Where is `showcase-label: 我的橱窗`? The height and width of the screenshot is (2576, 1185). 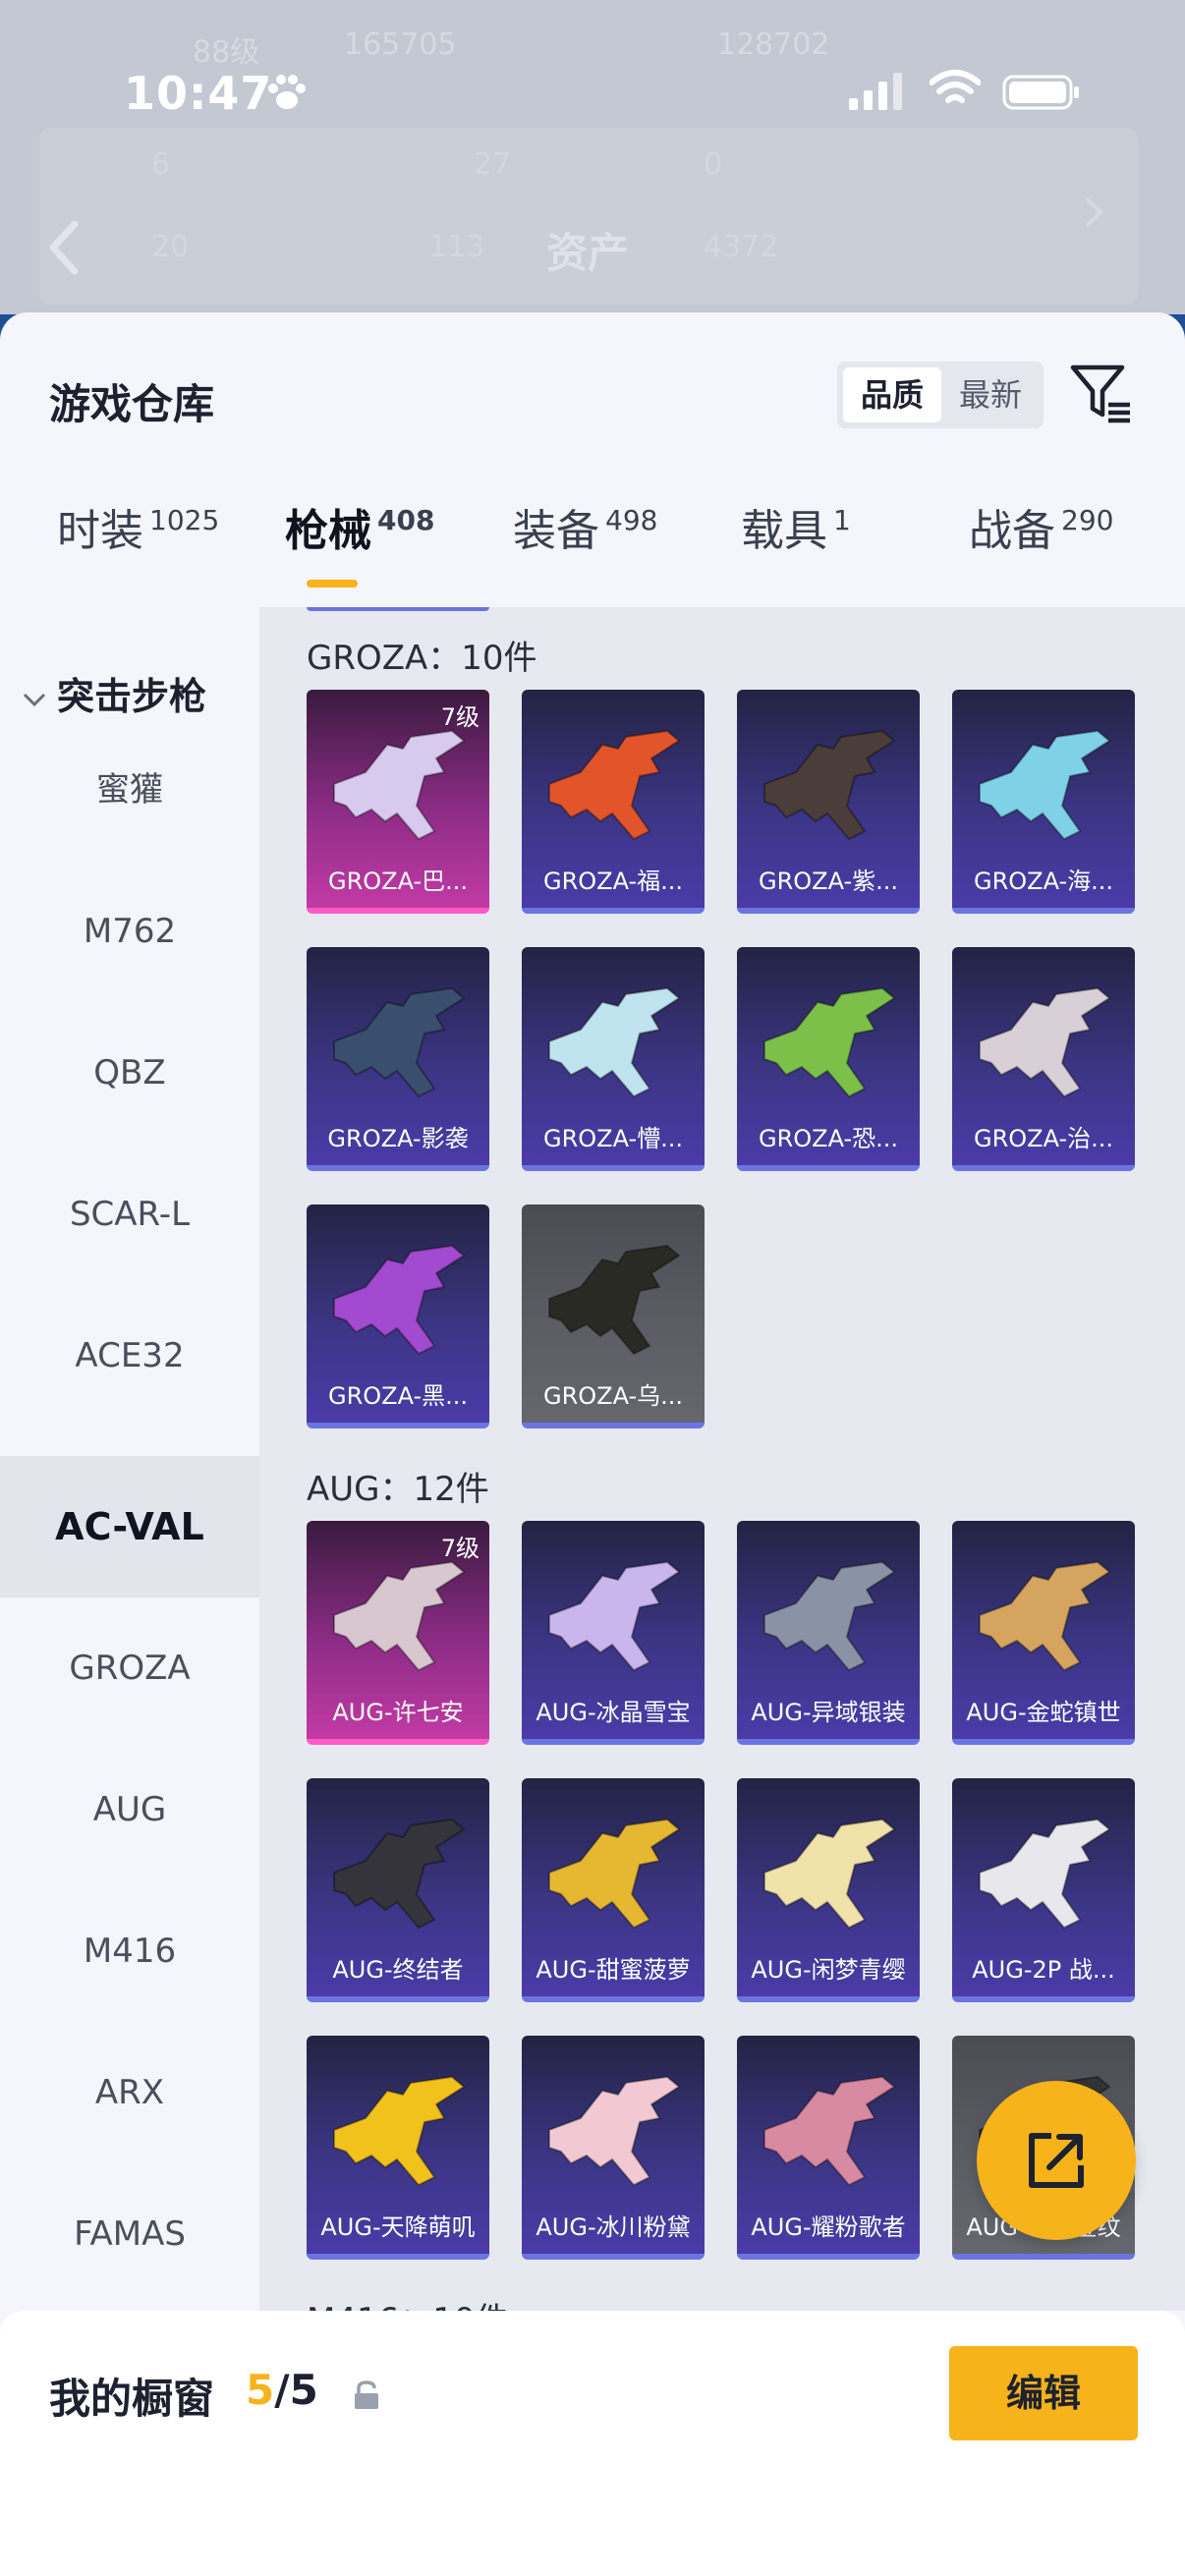
showcase-label: 我的橱窗 is located at coordinates (132, 2399).